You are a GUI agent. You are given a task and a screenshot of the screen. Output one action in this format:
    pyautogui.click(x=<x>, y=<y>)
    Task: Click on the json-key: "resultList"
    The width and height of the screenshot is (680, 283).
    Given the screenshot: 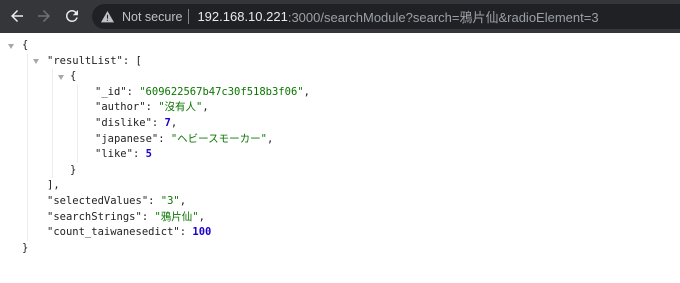 What is the action you would take?
    pyautogui.click(x=85, y=60)
    